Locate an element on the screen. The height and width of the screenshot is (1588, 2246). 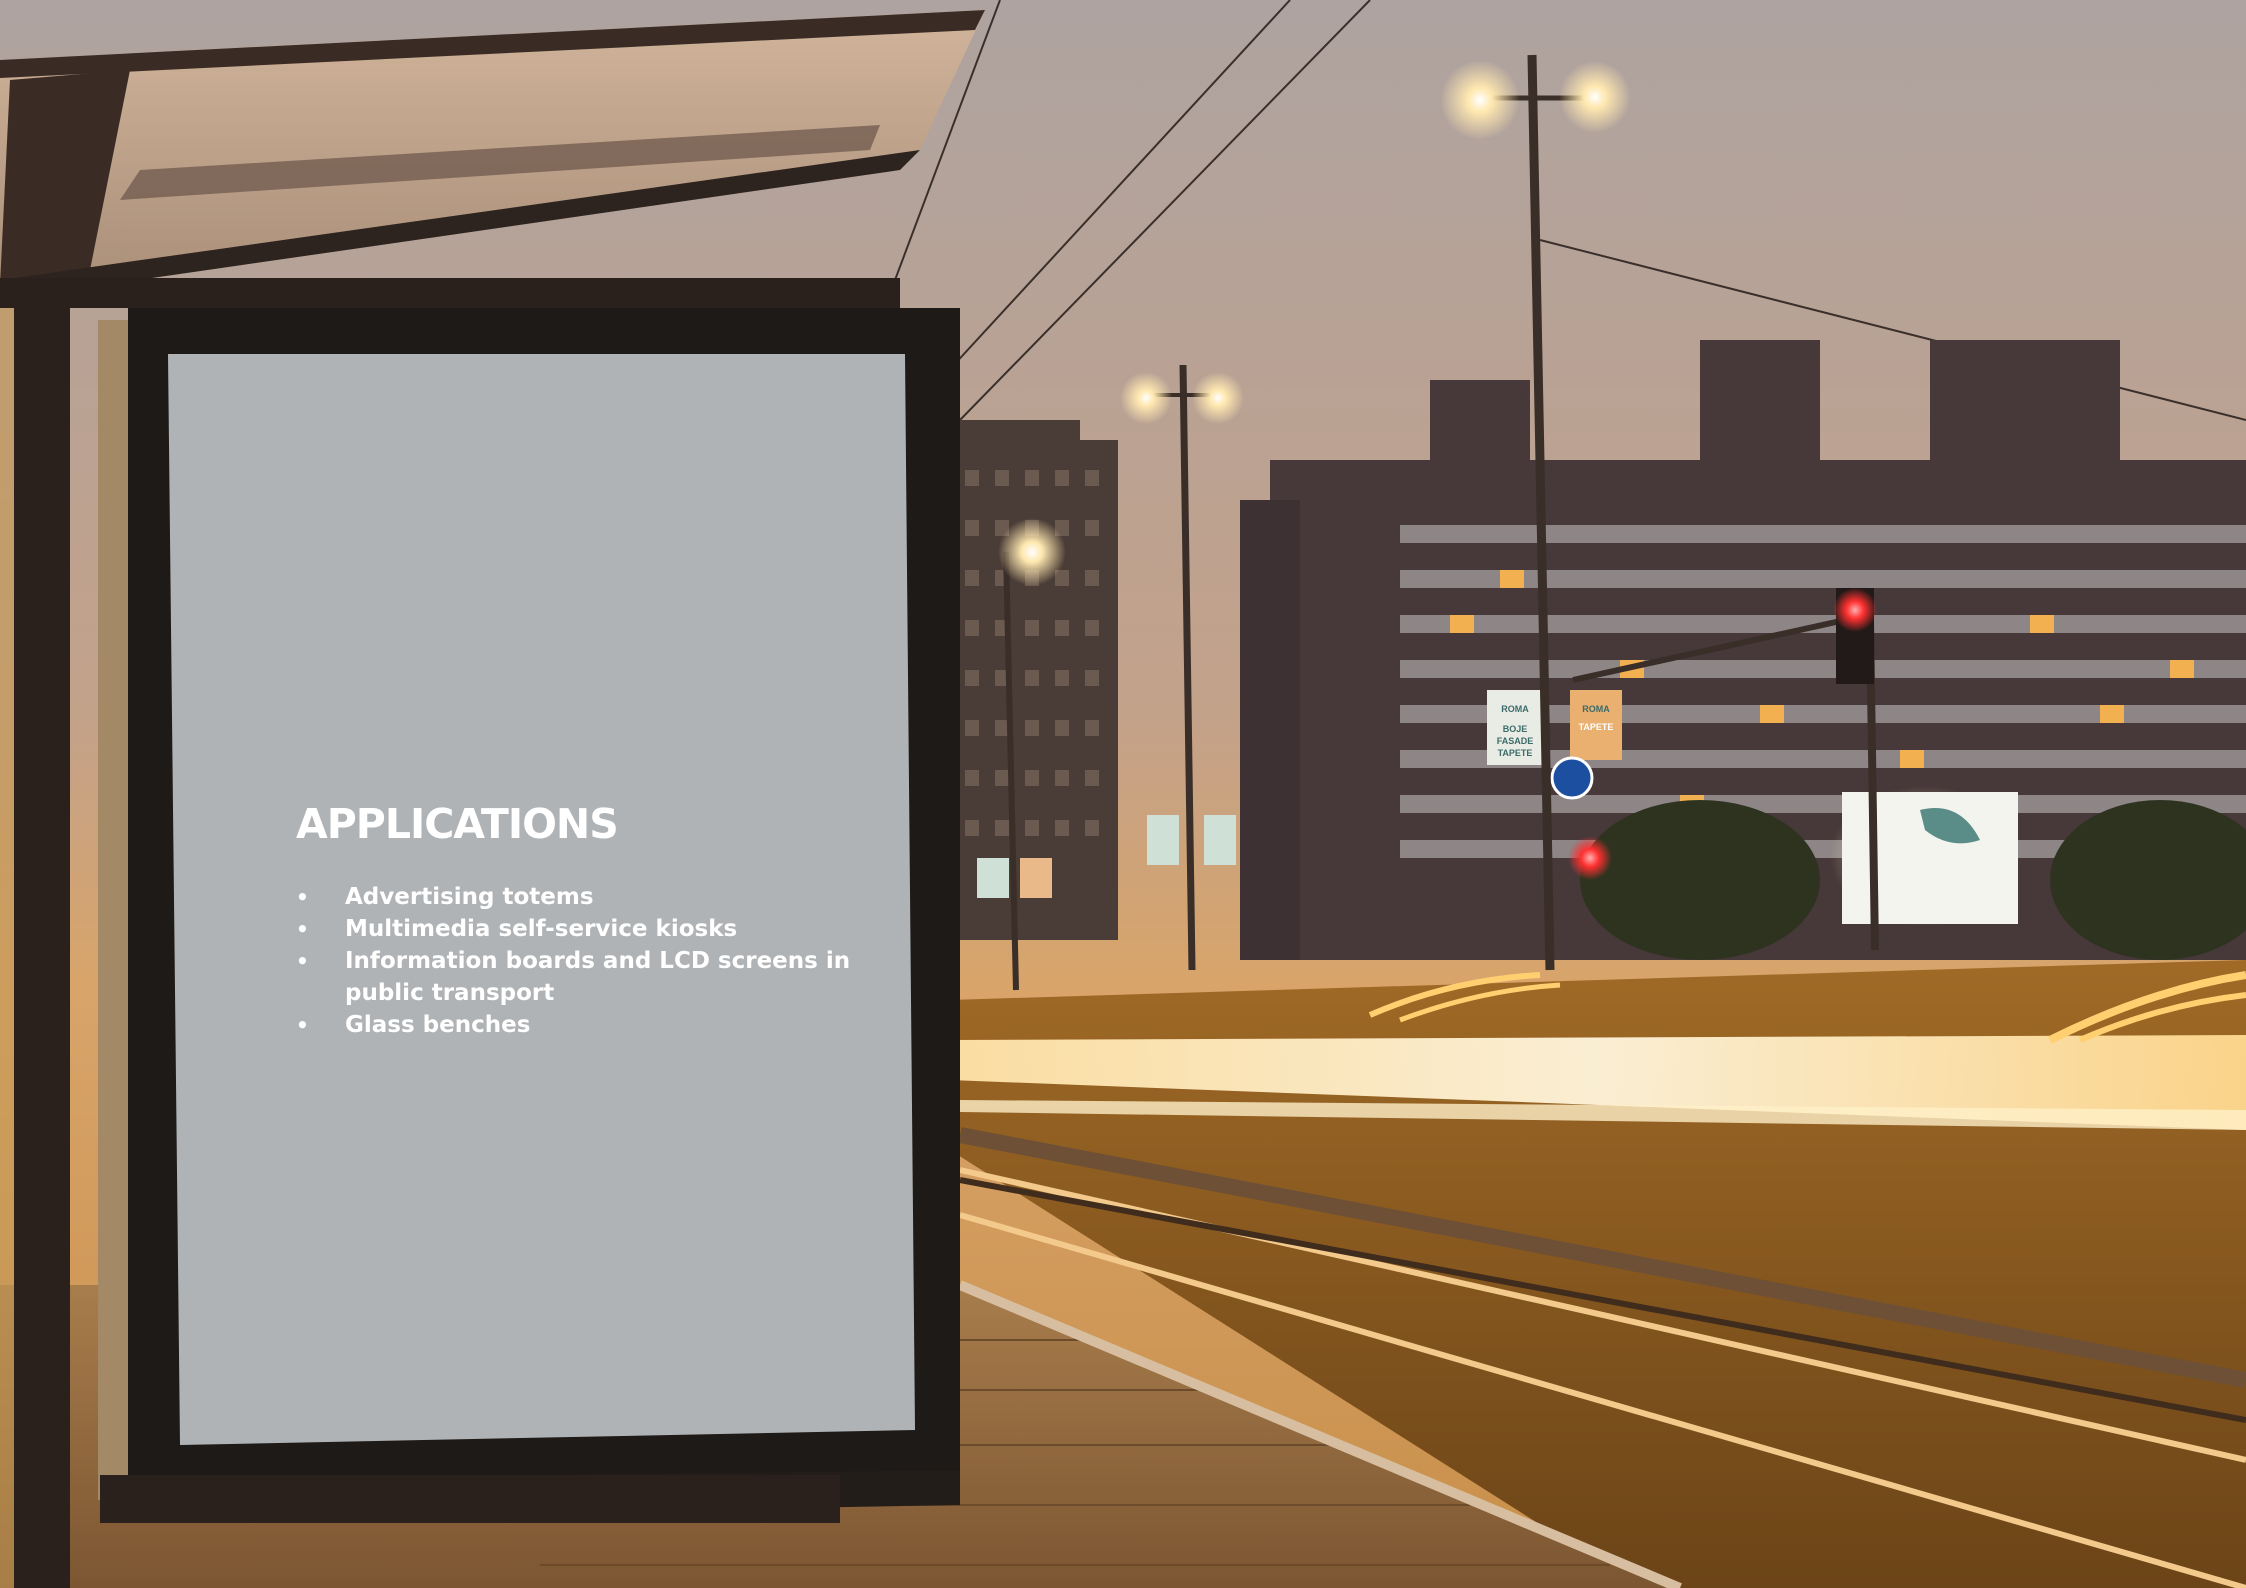
svg-text: FASADE is located at coordinates (1515, 741).